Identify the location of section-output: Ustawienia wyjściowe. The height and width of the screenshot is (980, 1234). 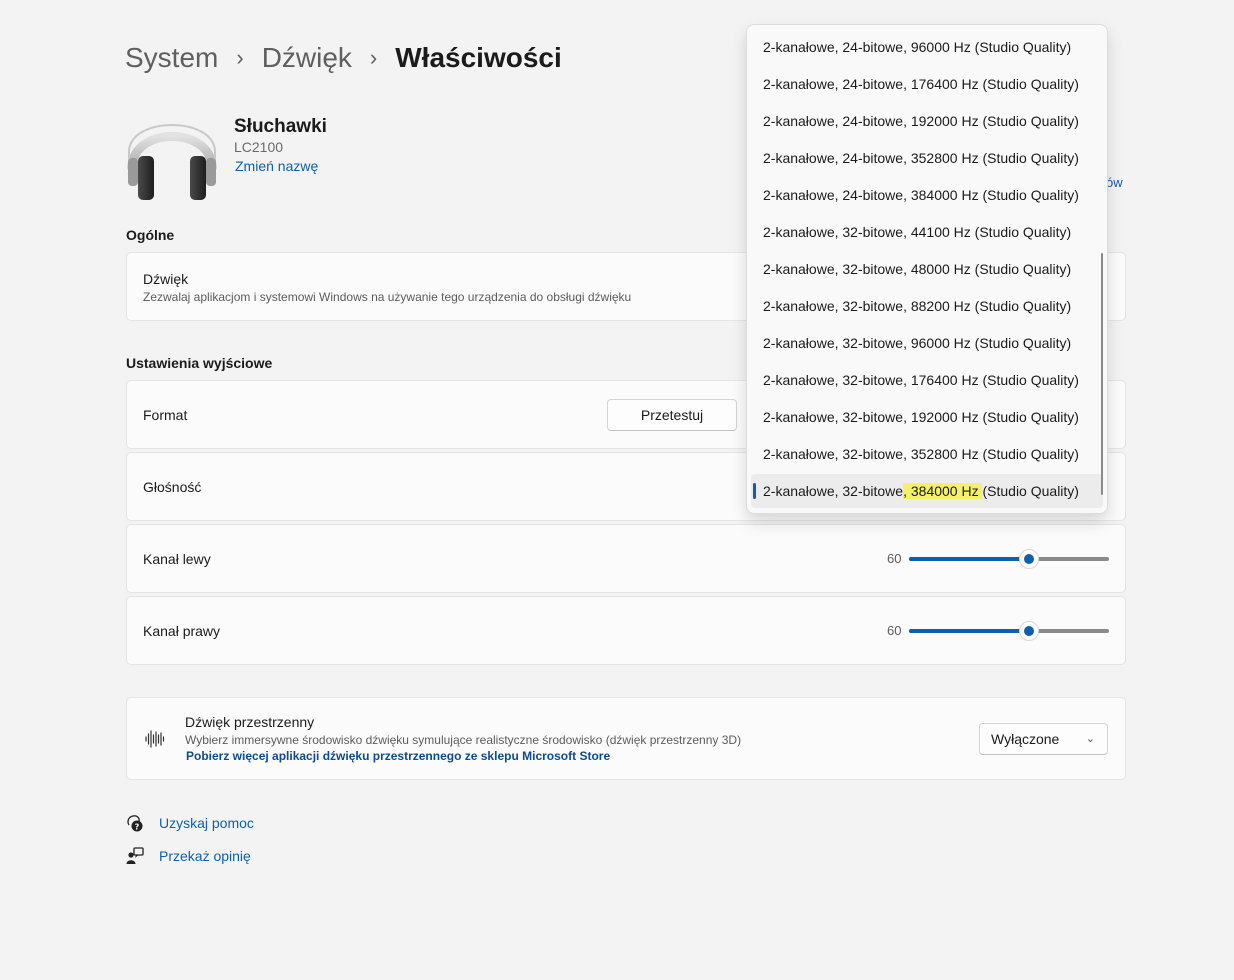
(199, 363).